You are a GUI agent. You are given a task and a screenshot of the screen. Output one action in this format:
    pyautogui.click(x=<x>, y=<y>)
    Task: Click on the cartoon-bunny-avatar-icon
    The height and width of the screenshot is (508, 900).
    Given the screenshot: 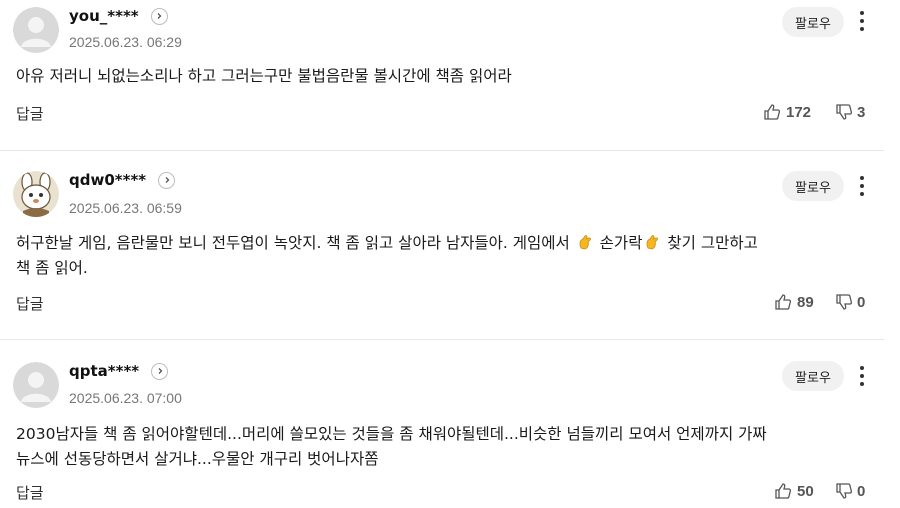 What is the action you would take?
    pyautogui.click(x=36, y=194)
    